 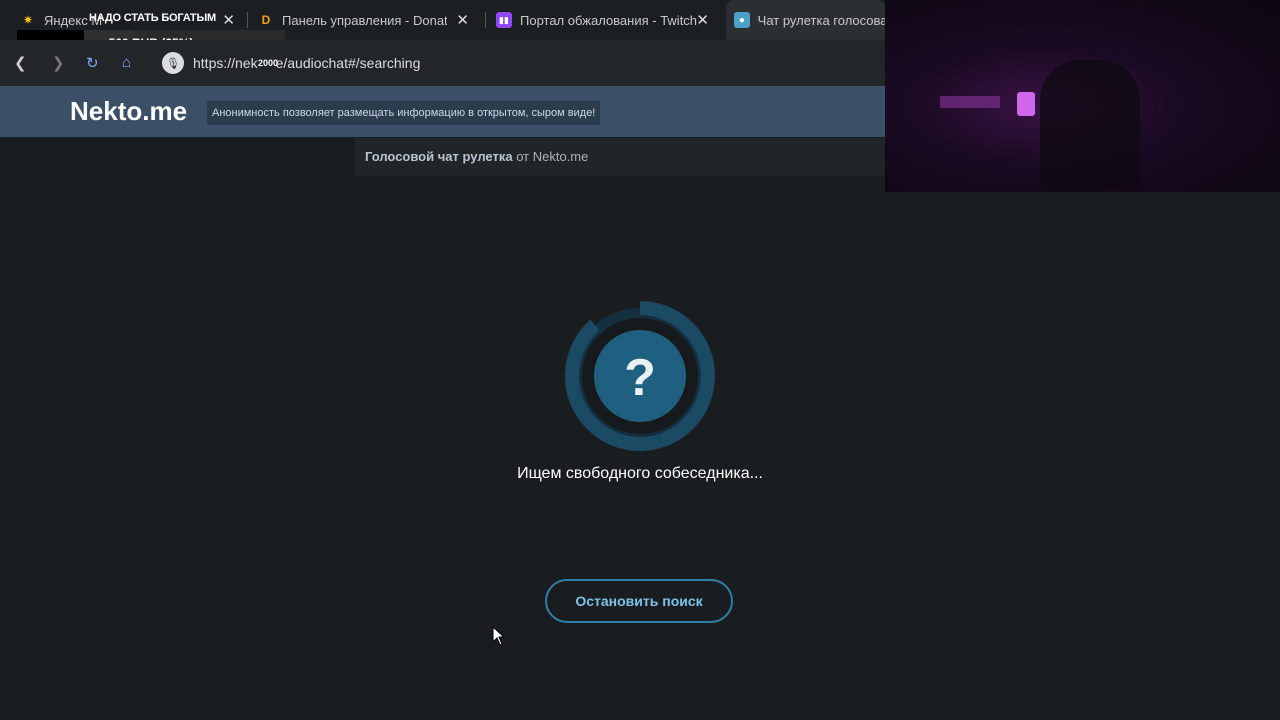 I want to click on tab-label: Портал обжалования - Twitch, so click(x=609, y=20).